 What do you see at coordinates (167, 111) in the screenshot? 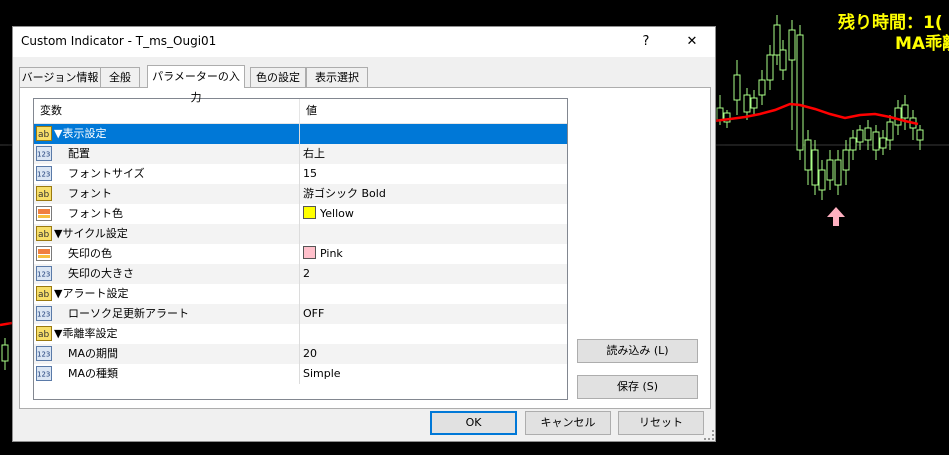
I see `column-header-variable: 変数` at bounding box center [167, 111].